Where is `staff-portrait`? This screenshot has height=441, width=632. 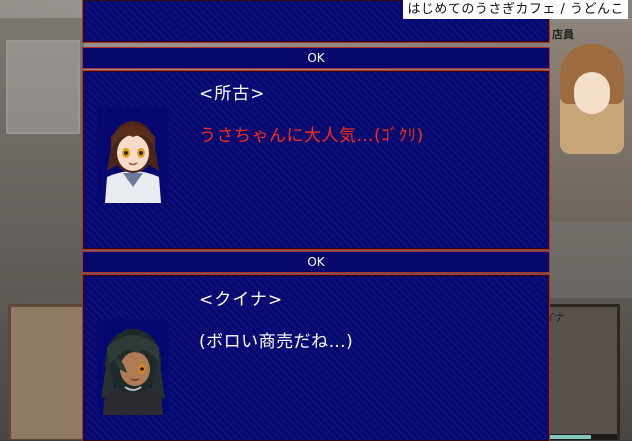 staff-portrait is located at coordinates (592, 99).